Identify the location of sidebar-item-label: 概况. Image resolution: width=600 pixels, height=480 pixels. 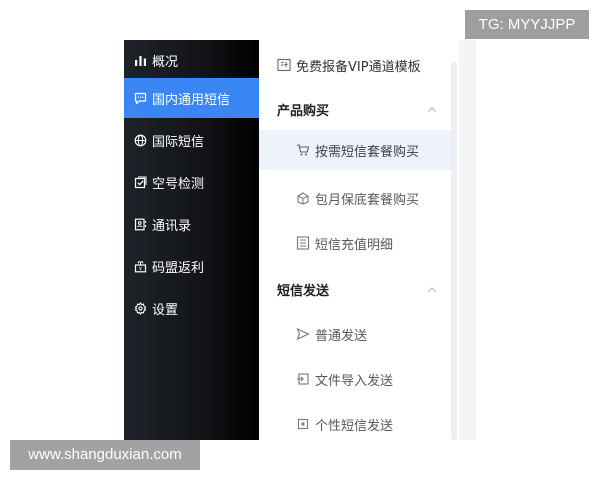
(165, 62).